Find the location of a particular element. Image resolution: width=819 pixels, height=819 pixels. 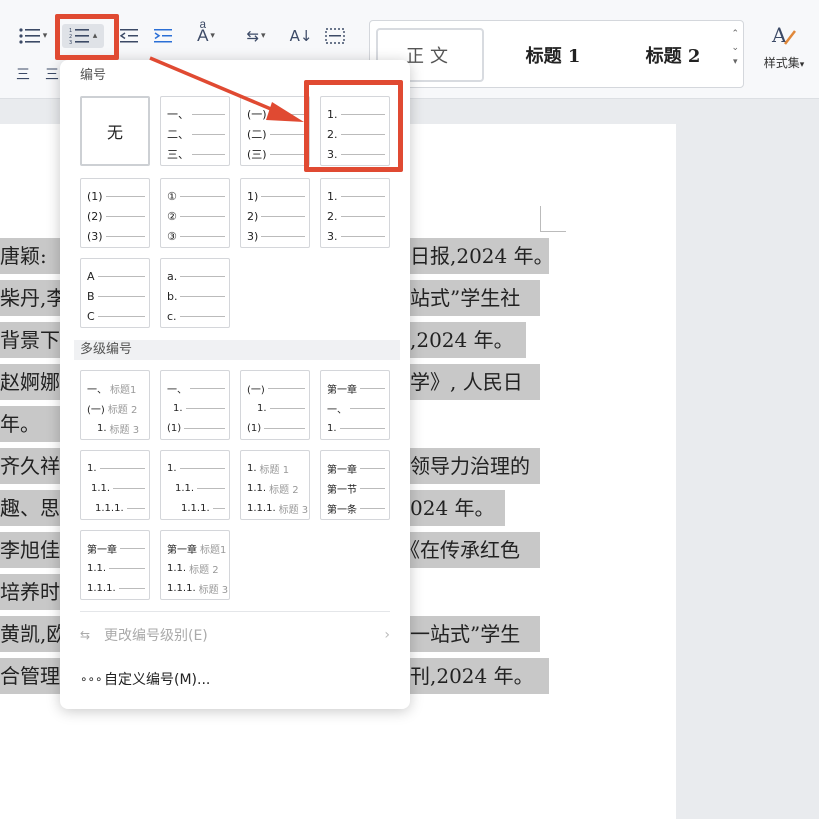

tile-number-label: 第一章 is located at coordinates (342, 470).